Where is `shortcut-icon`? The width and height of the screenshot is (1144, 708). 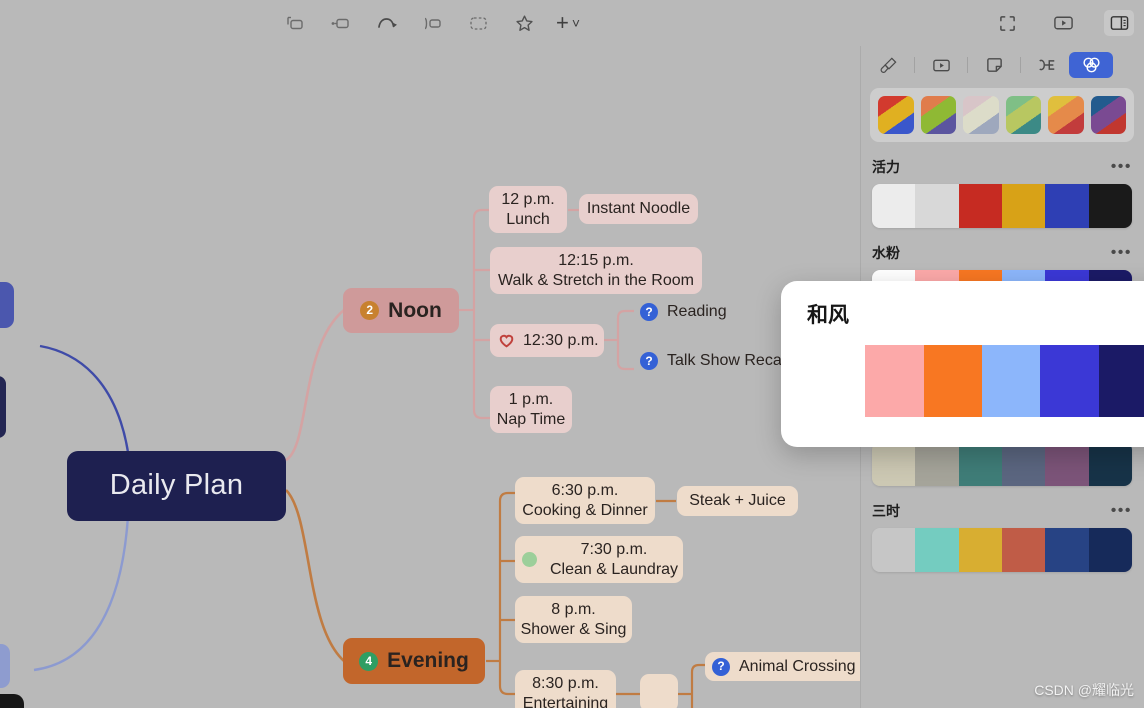
shortcut-icon is located at coordinates (1047, 65).